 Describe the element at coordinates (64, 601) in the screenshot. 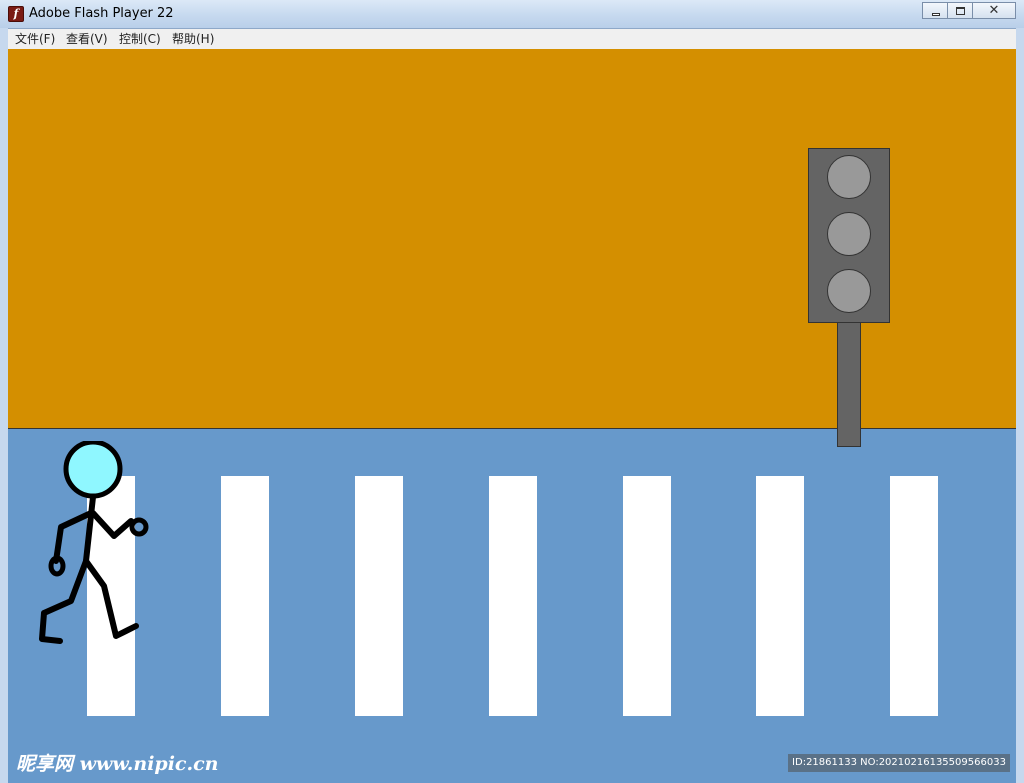

I see `figure-leg-back` at that location.